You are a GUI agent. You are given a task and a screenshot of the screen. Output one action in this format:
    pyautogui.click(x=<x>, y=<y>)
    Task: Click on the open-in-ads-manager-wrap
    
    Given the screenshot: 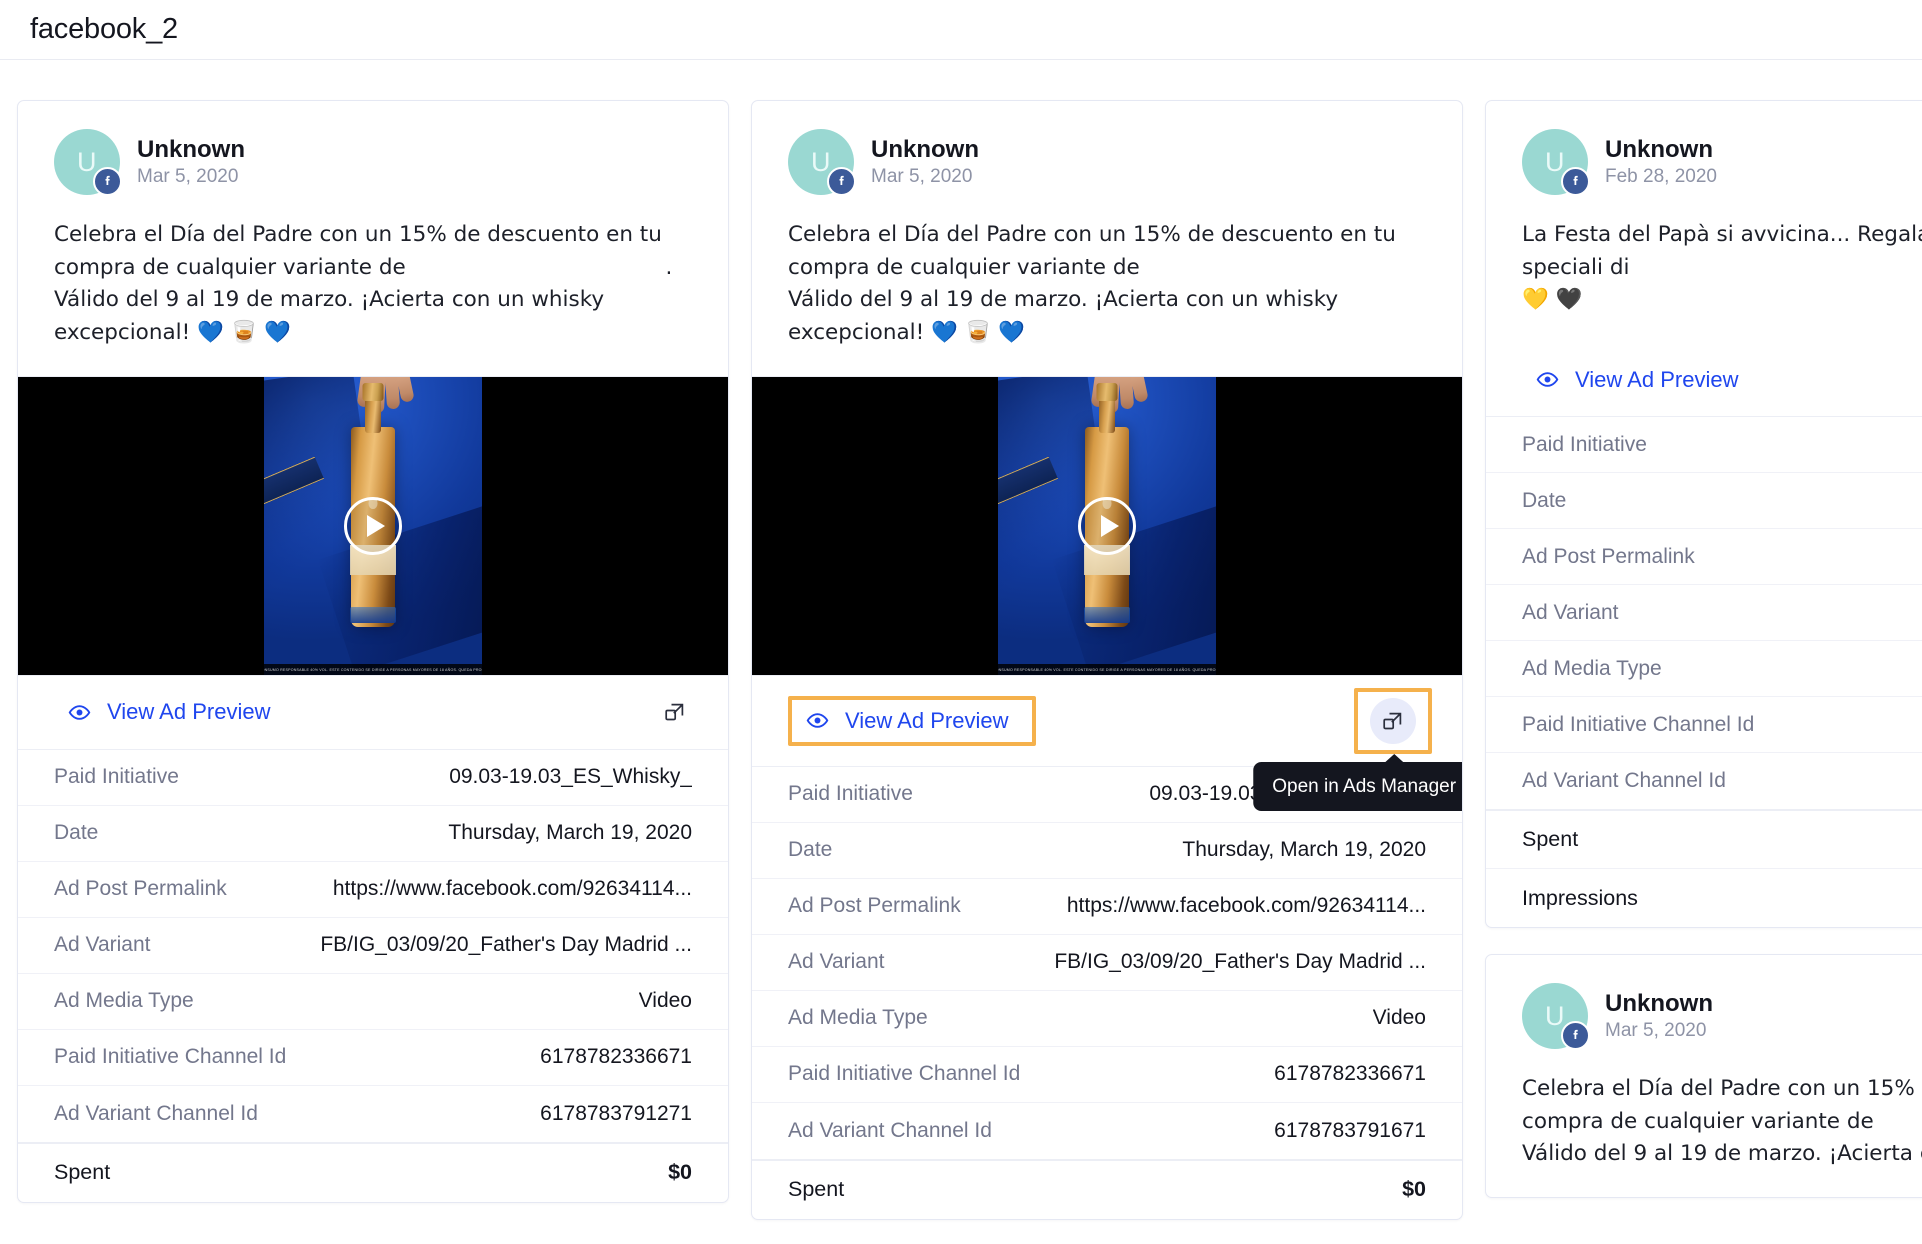 What is the action you would take?
    pyautogui.click(x=675, y=712)
    